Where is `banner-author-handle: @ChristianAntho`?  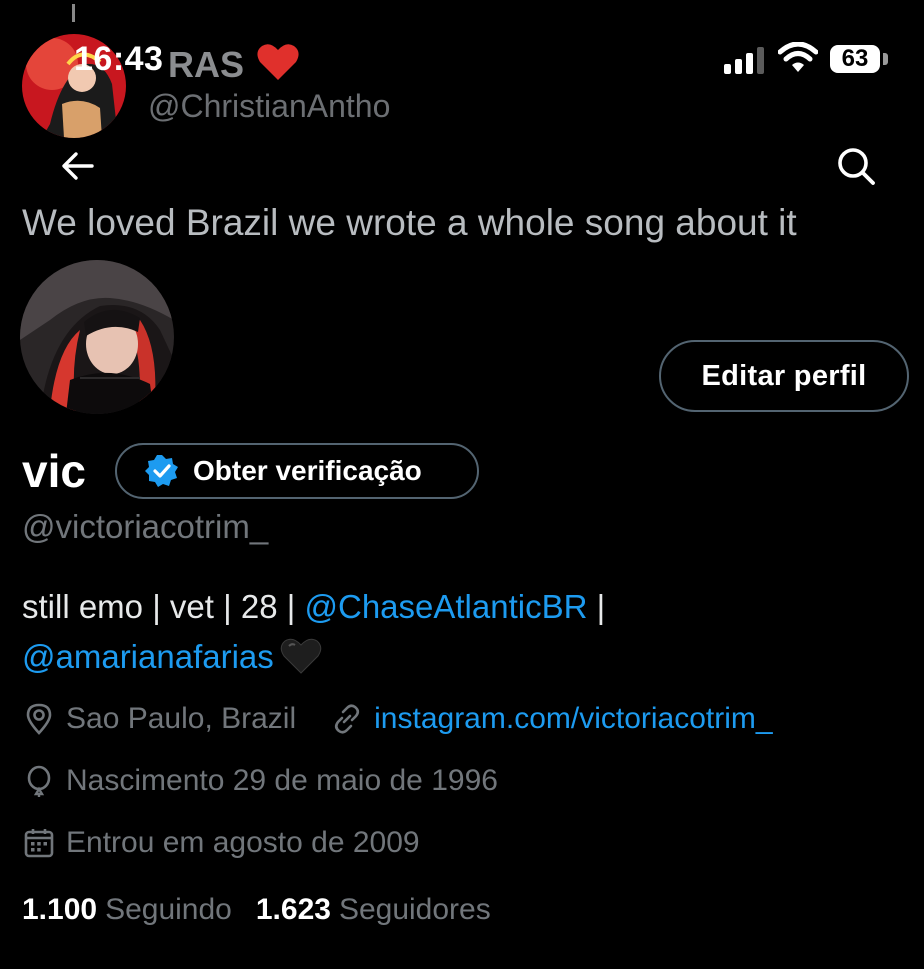 banner-author-handle: @ChristianAntho is located at coordinates (269, 106).